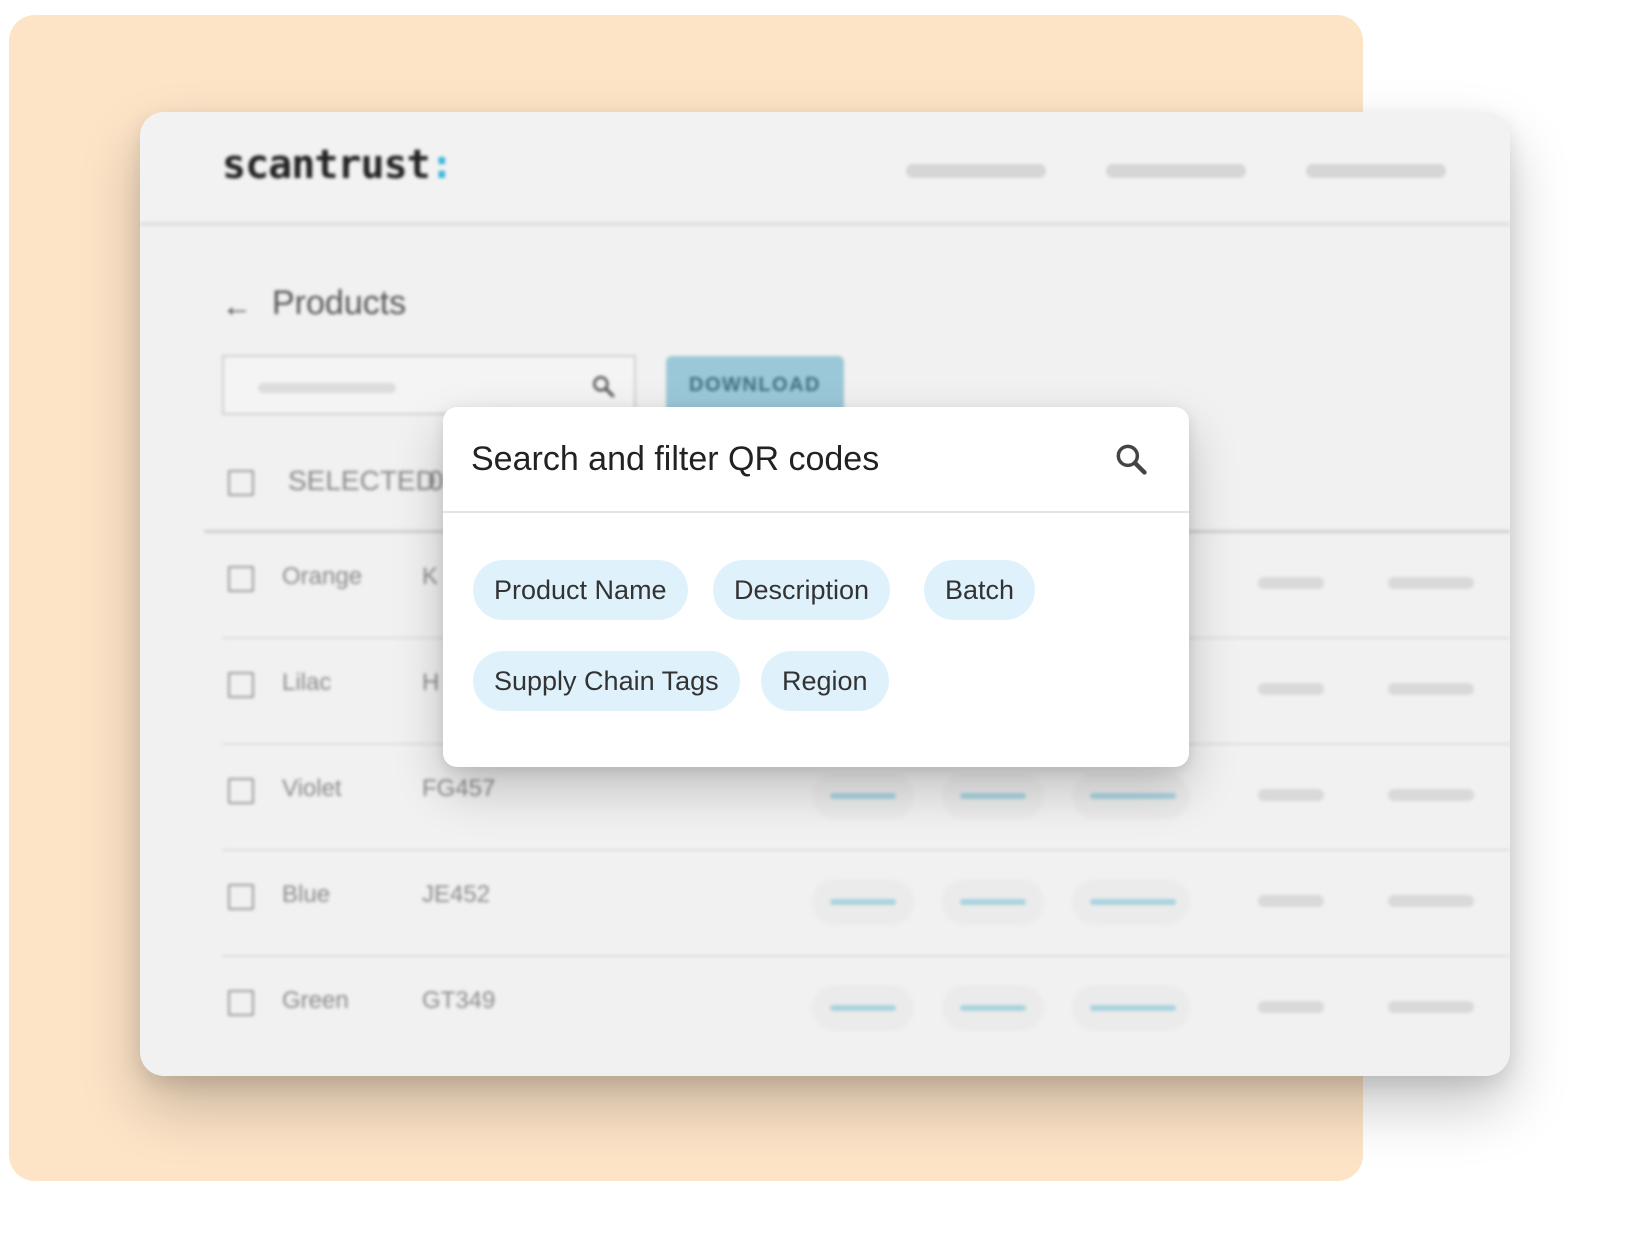 The height and width of the screenshot is (1246, 1626). I want to click on row-code: GT349, so click(459, 1000).